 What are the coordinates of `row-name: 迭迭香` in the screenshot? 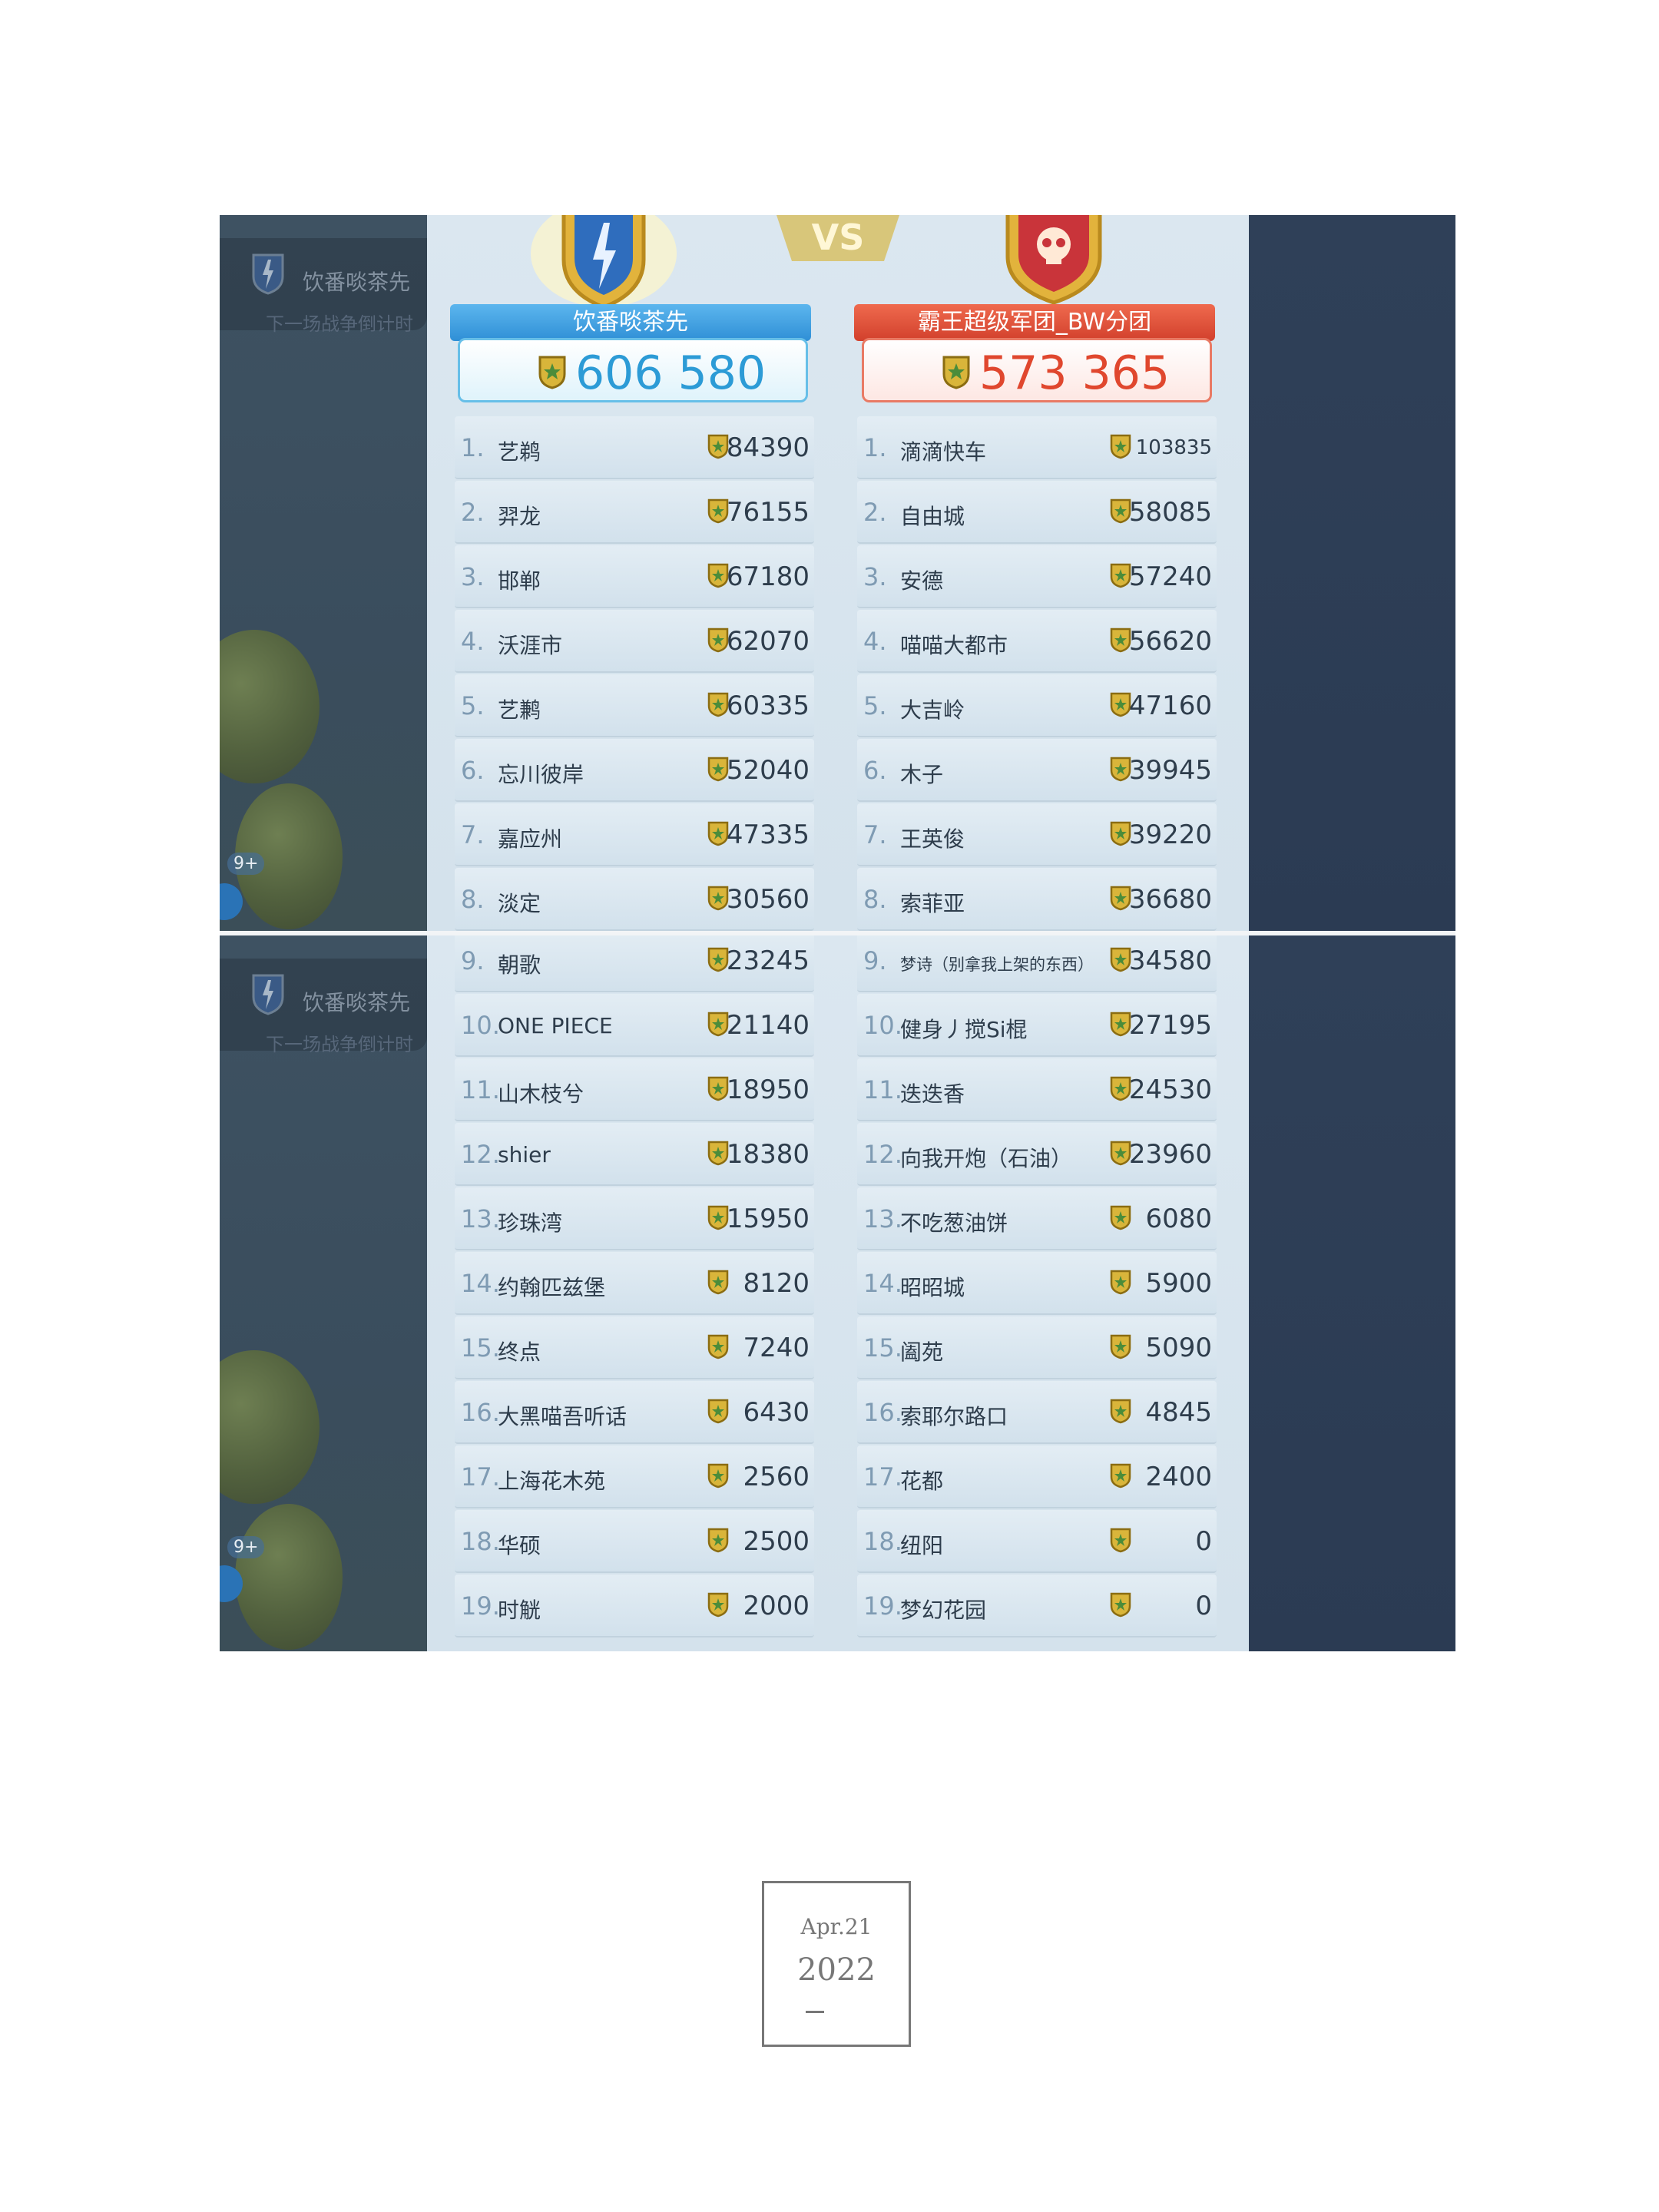 It's located at (933, 1094).